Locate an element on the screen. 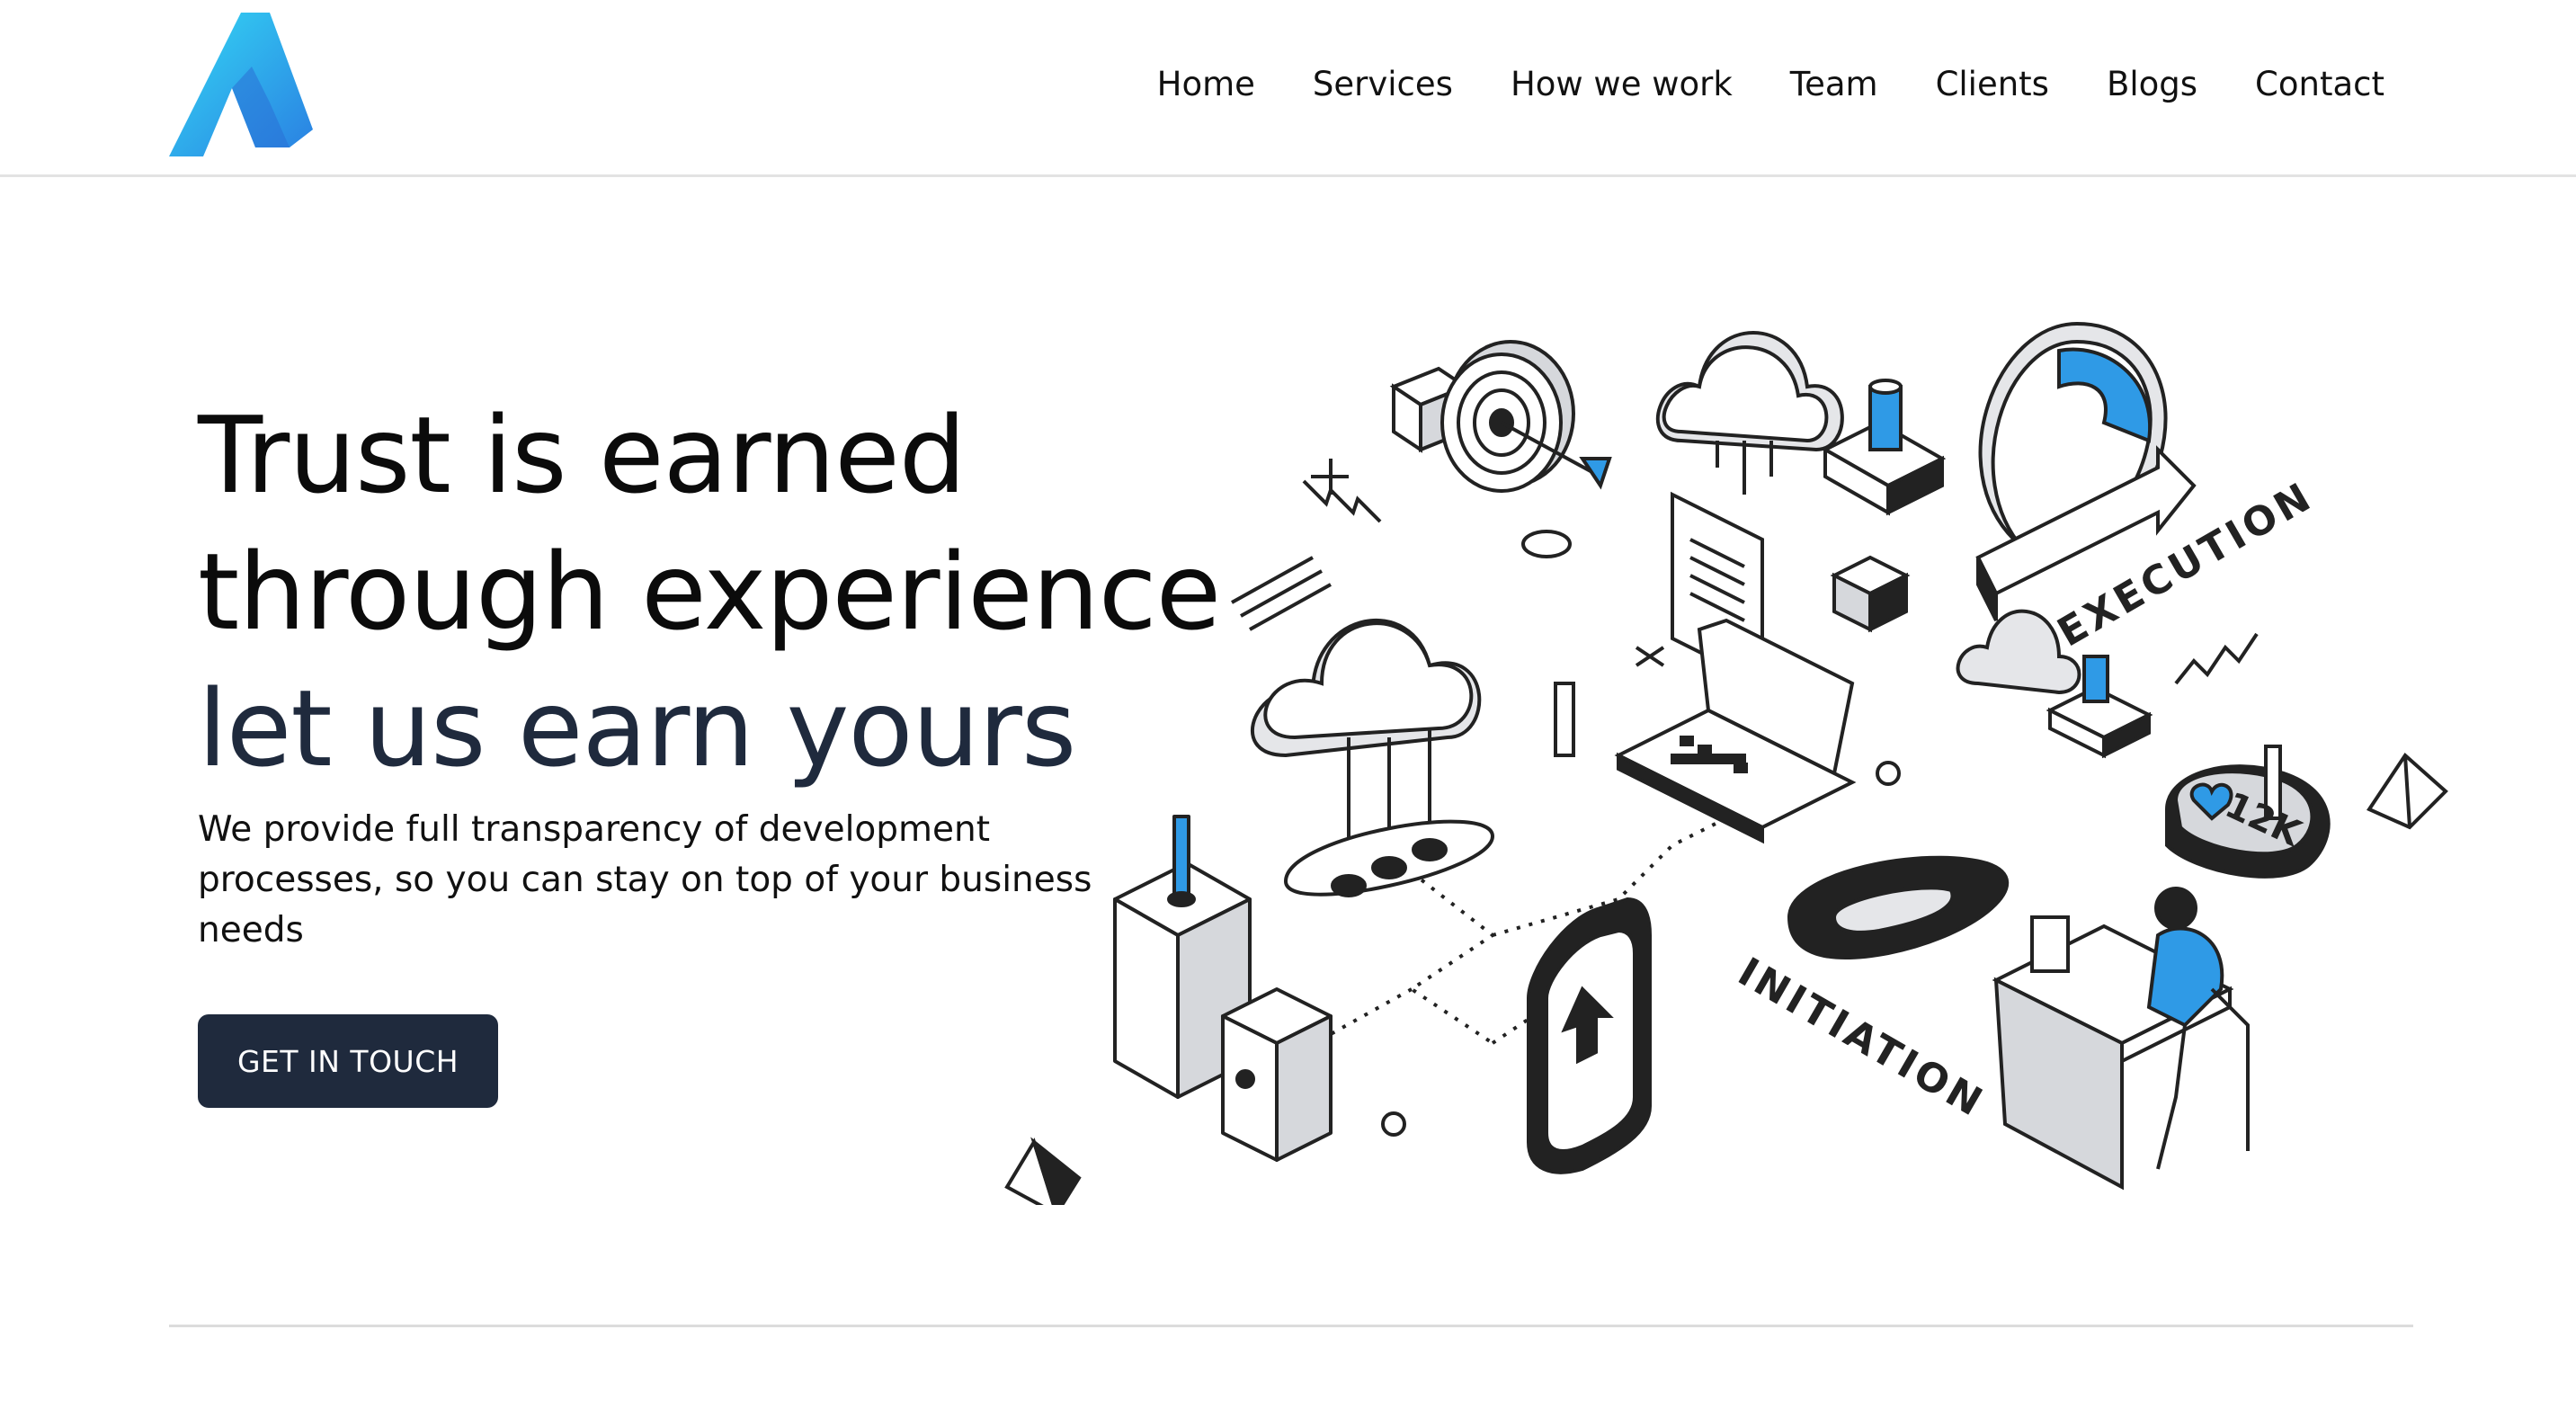  small-cloud-icon is located at coordinates (2055, 684).